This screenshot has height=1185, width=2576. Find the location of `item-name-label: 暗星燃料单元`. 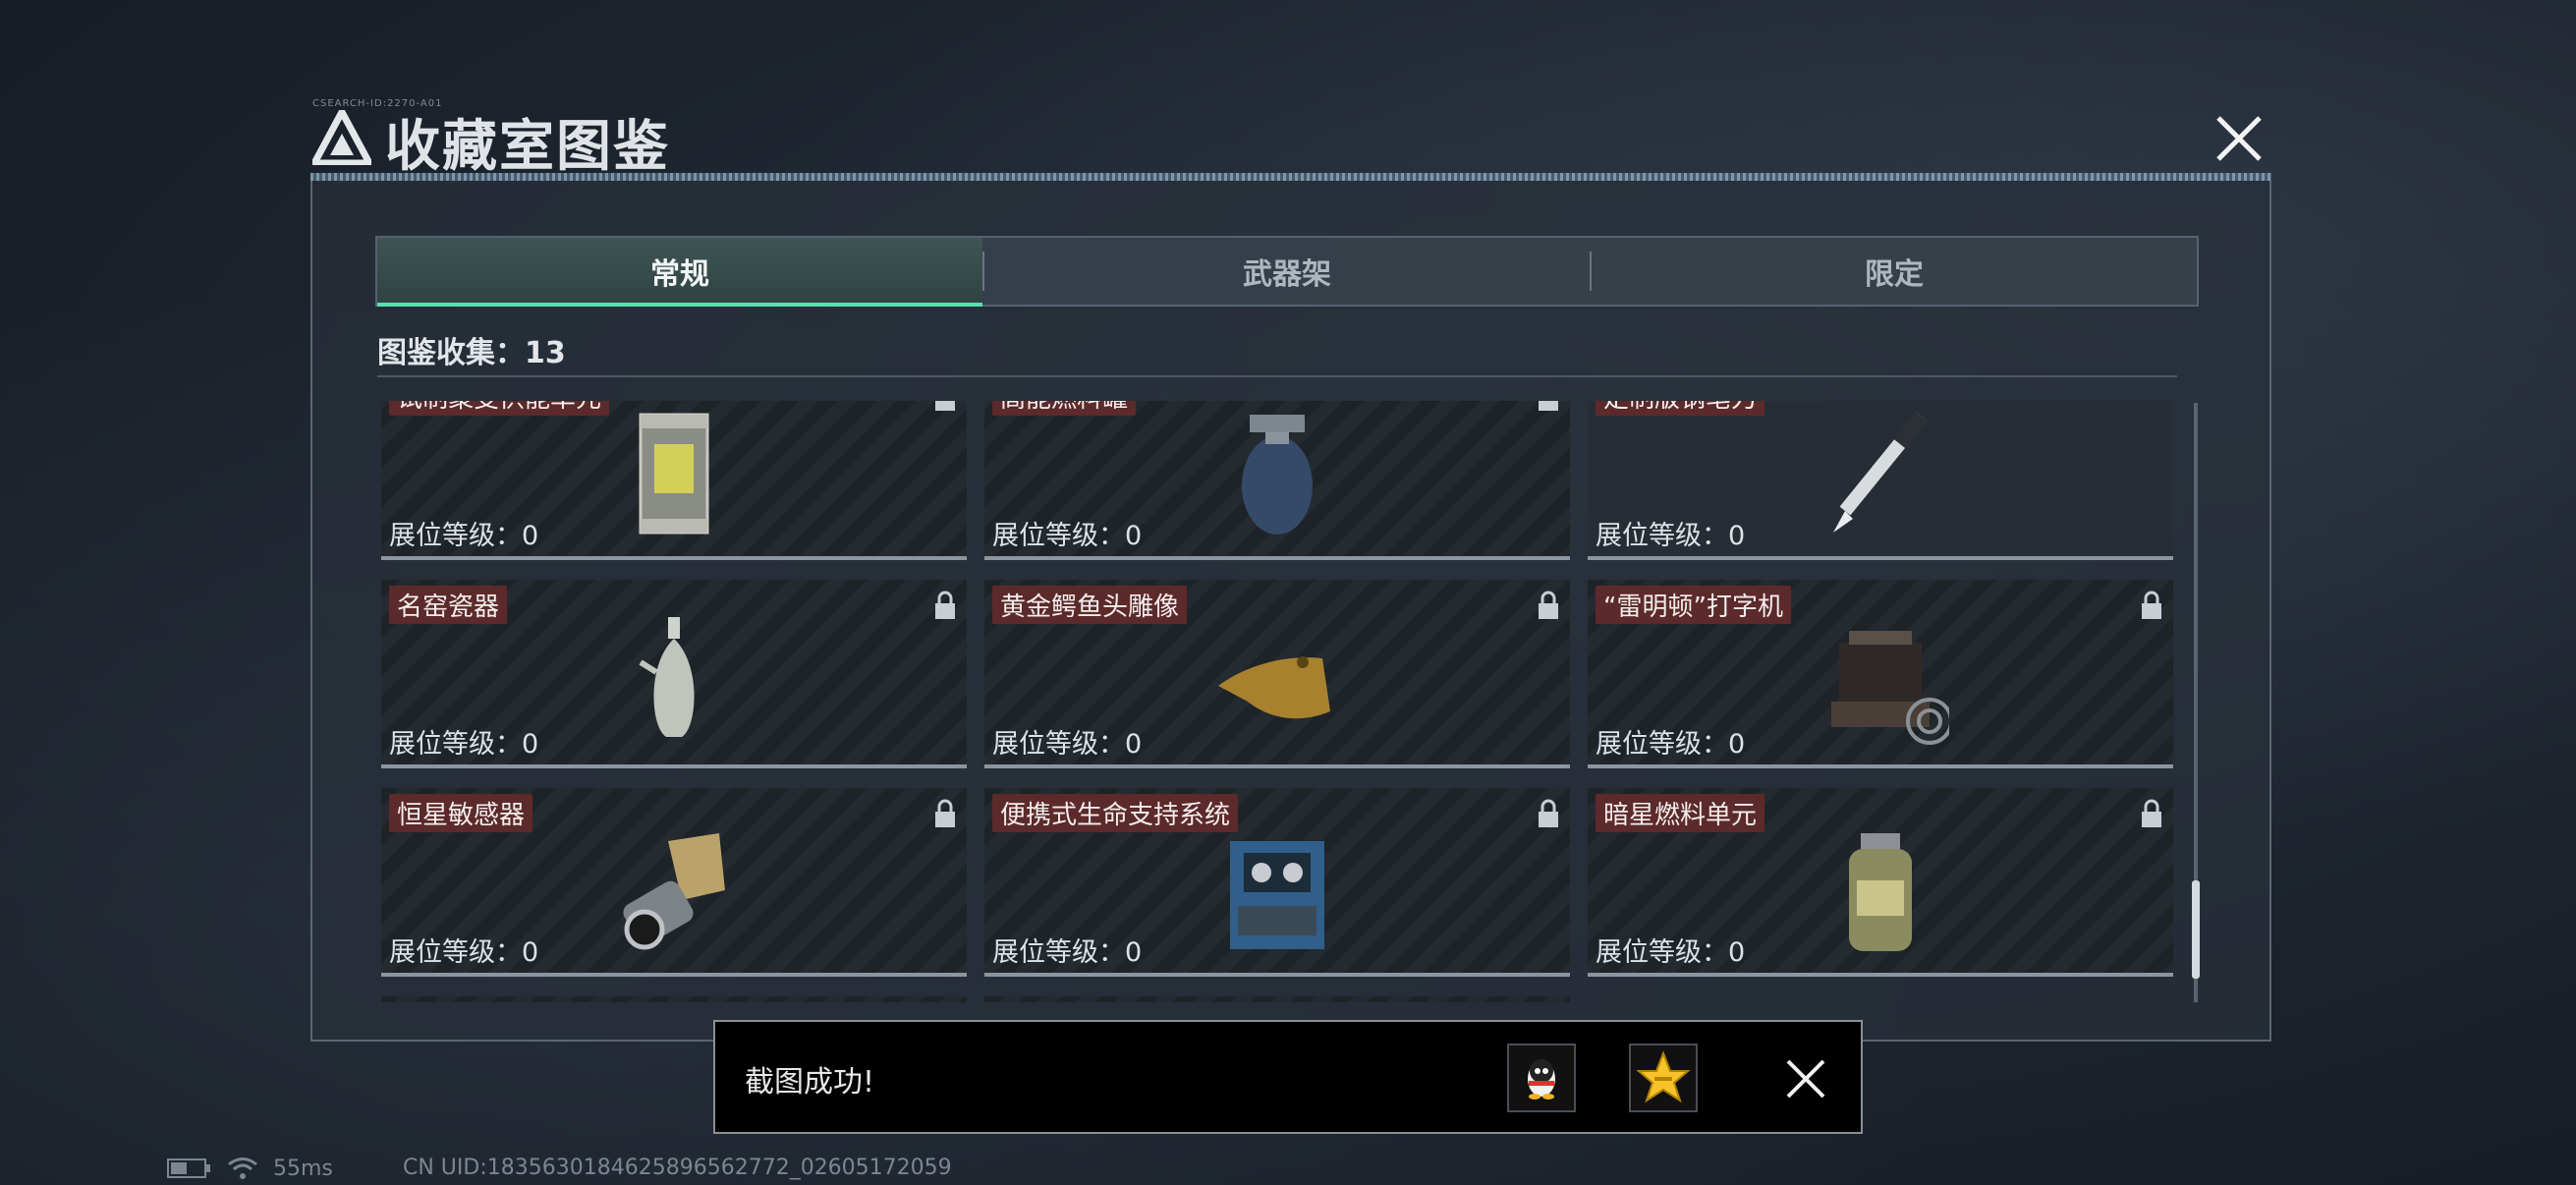

item-name-label: 暗星燃料单元 is located at coordinates (1680, 813).